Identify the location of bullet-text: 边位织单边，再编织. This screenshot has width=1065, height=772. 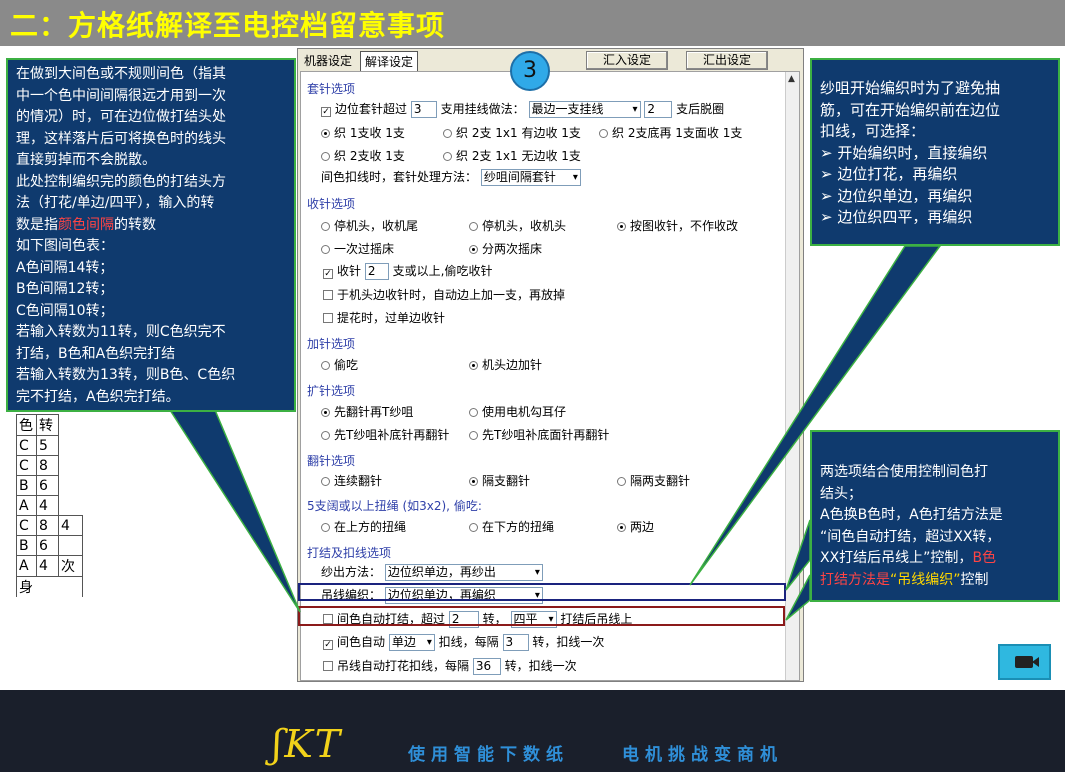
(905, 195).